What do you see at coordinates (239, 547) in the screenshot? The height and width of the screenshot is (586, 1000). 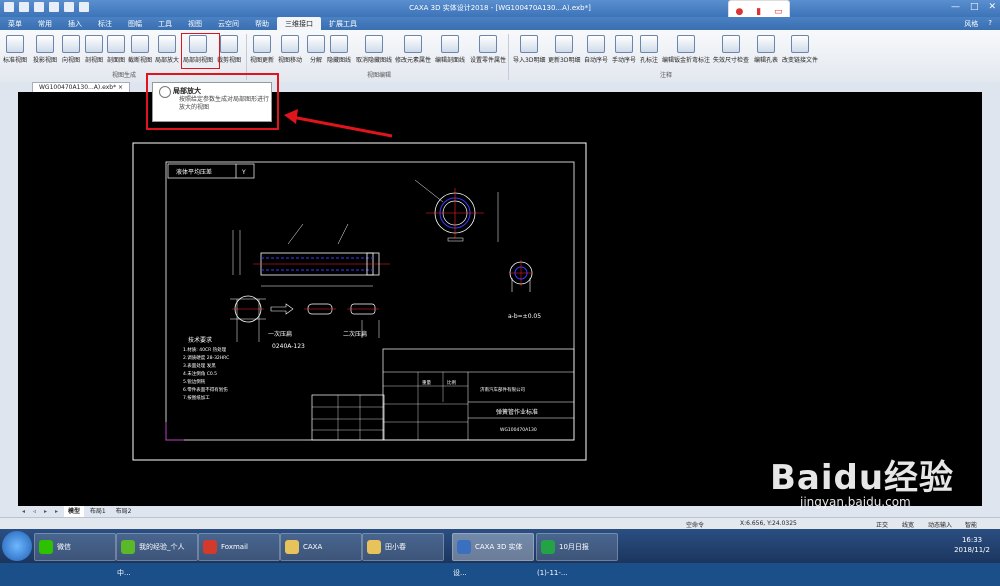 I see `taskbar-app-foxmail: Foxmail` at bounding box center [239, 547].